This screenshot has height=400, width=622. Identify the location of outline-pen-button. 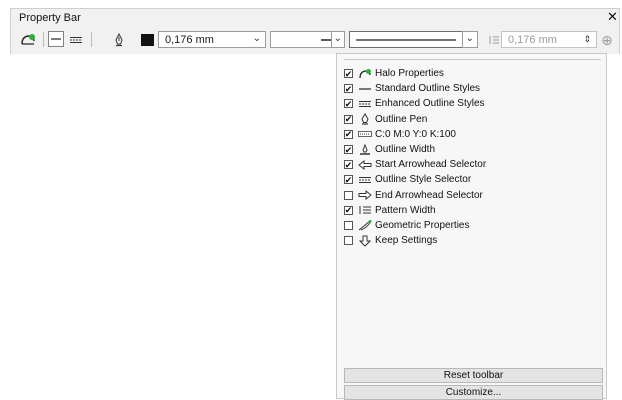
(119, 40).